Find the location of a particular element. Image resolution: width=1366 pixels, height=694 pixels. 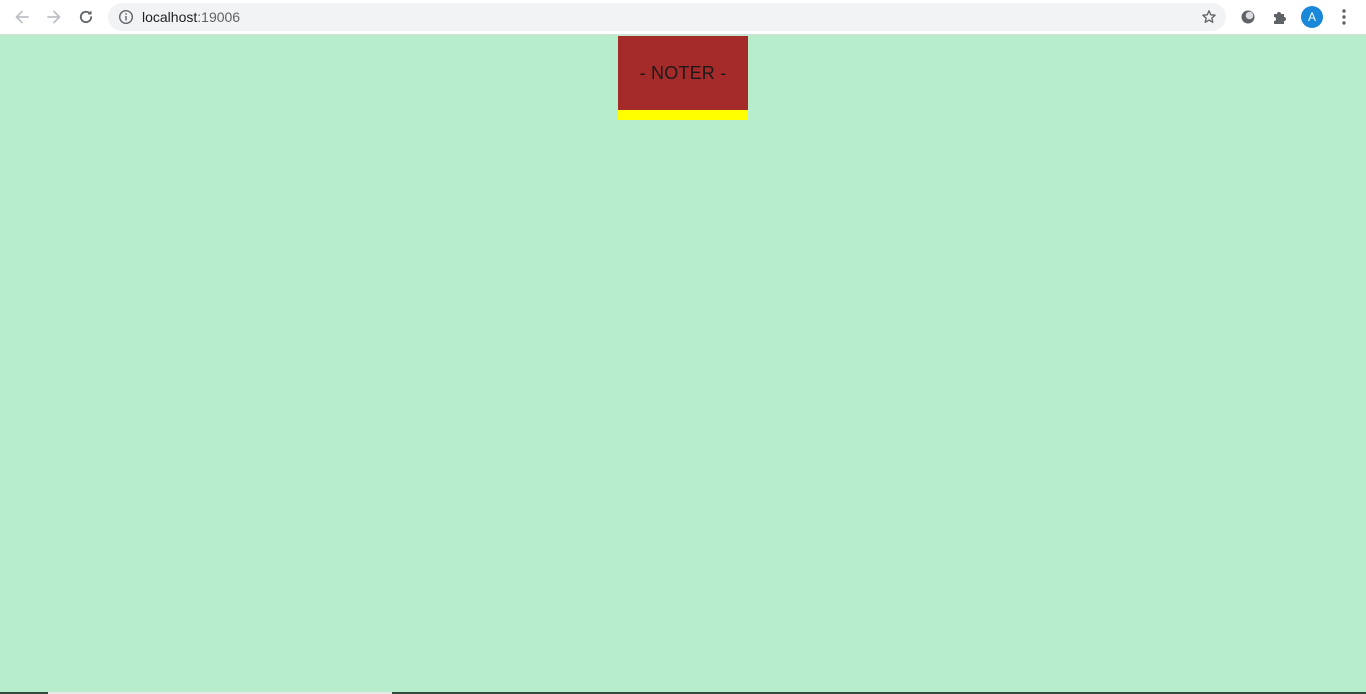

reload-icon is located at coordinates (86, 17).